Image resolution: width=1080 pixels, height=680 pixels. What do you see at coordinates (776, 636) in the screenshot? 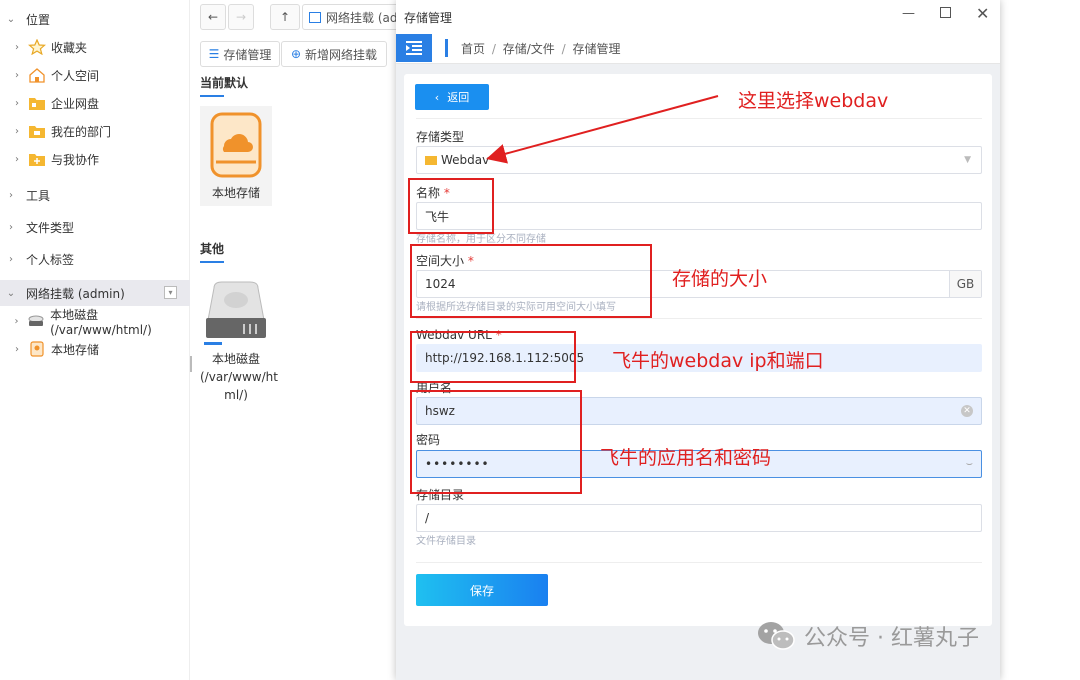
I see `wechat-icon` at bounding box center [776, 636].